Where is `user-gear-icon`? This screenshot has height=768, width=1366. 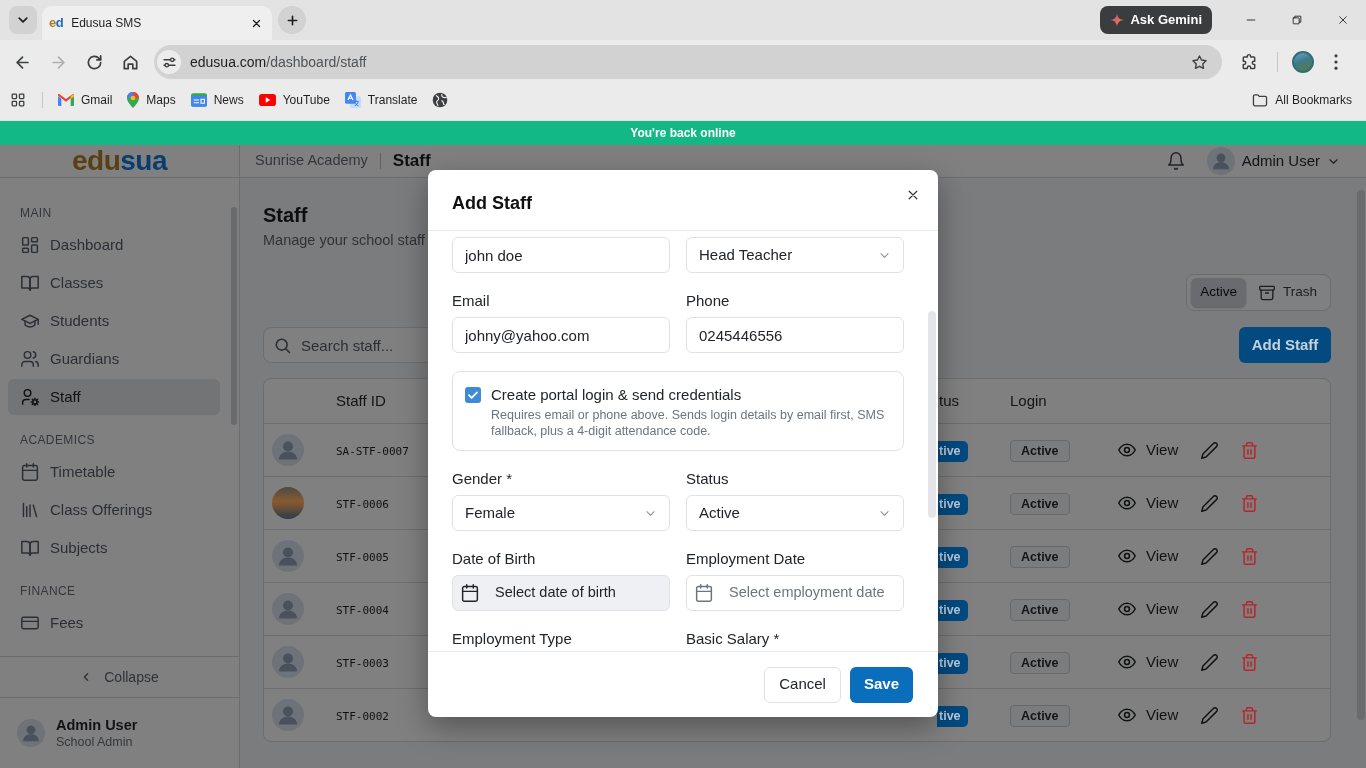
user-gear-icon is located at coordinates (30, 397).